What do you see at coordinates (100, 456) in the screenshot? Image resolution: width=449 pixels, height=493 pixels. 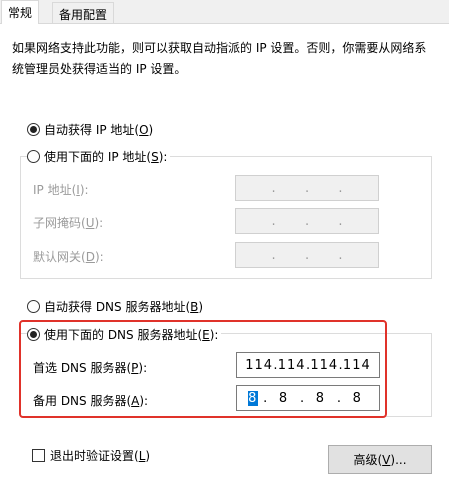 I see `validate-on-exit-label: 退出时验证设置(L)` at bounding box center [100, 456].